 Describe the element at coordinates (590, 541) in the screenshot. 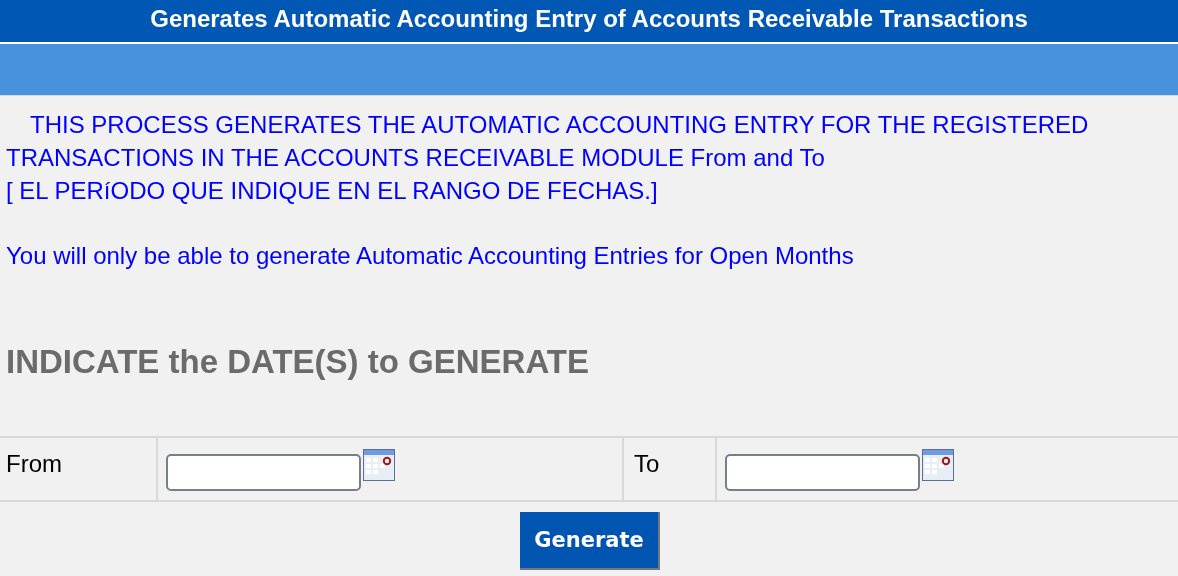

I see `generate-button: Generate` at that location.